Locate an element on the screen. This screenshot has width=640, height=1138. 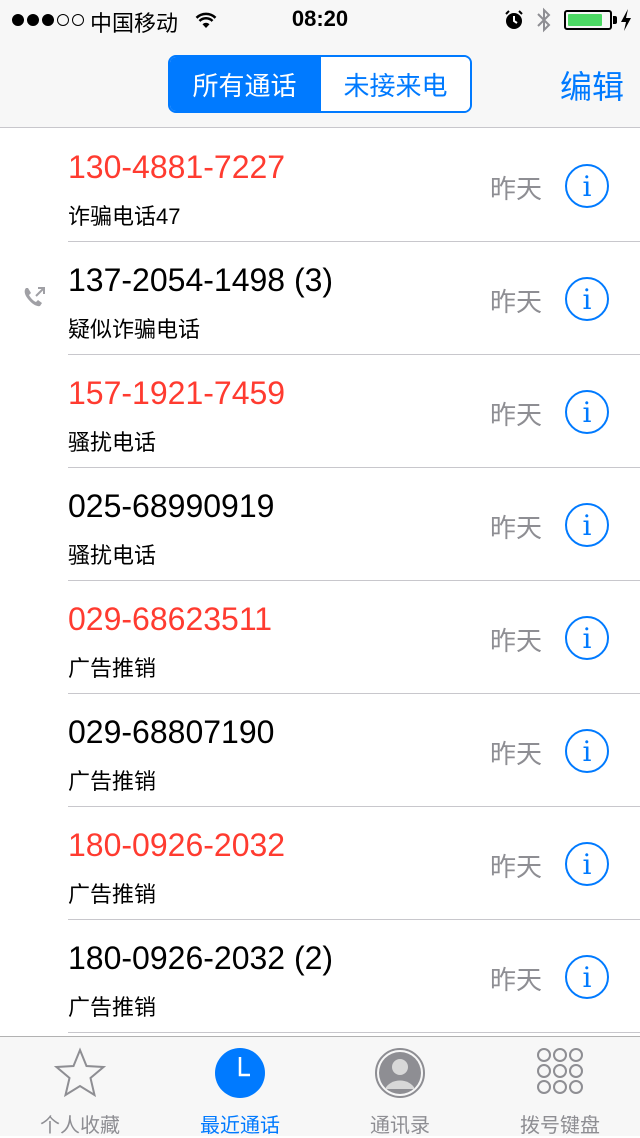
tab-label: 个人收藏 is located at coordinates (80, 1126).